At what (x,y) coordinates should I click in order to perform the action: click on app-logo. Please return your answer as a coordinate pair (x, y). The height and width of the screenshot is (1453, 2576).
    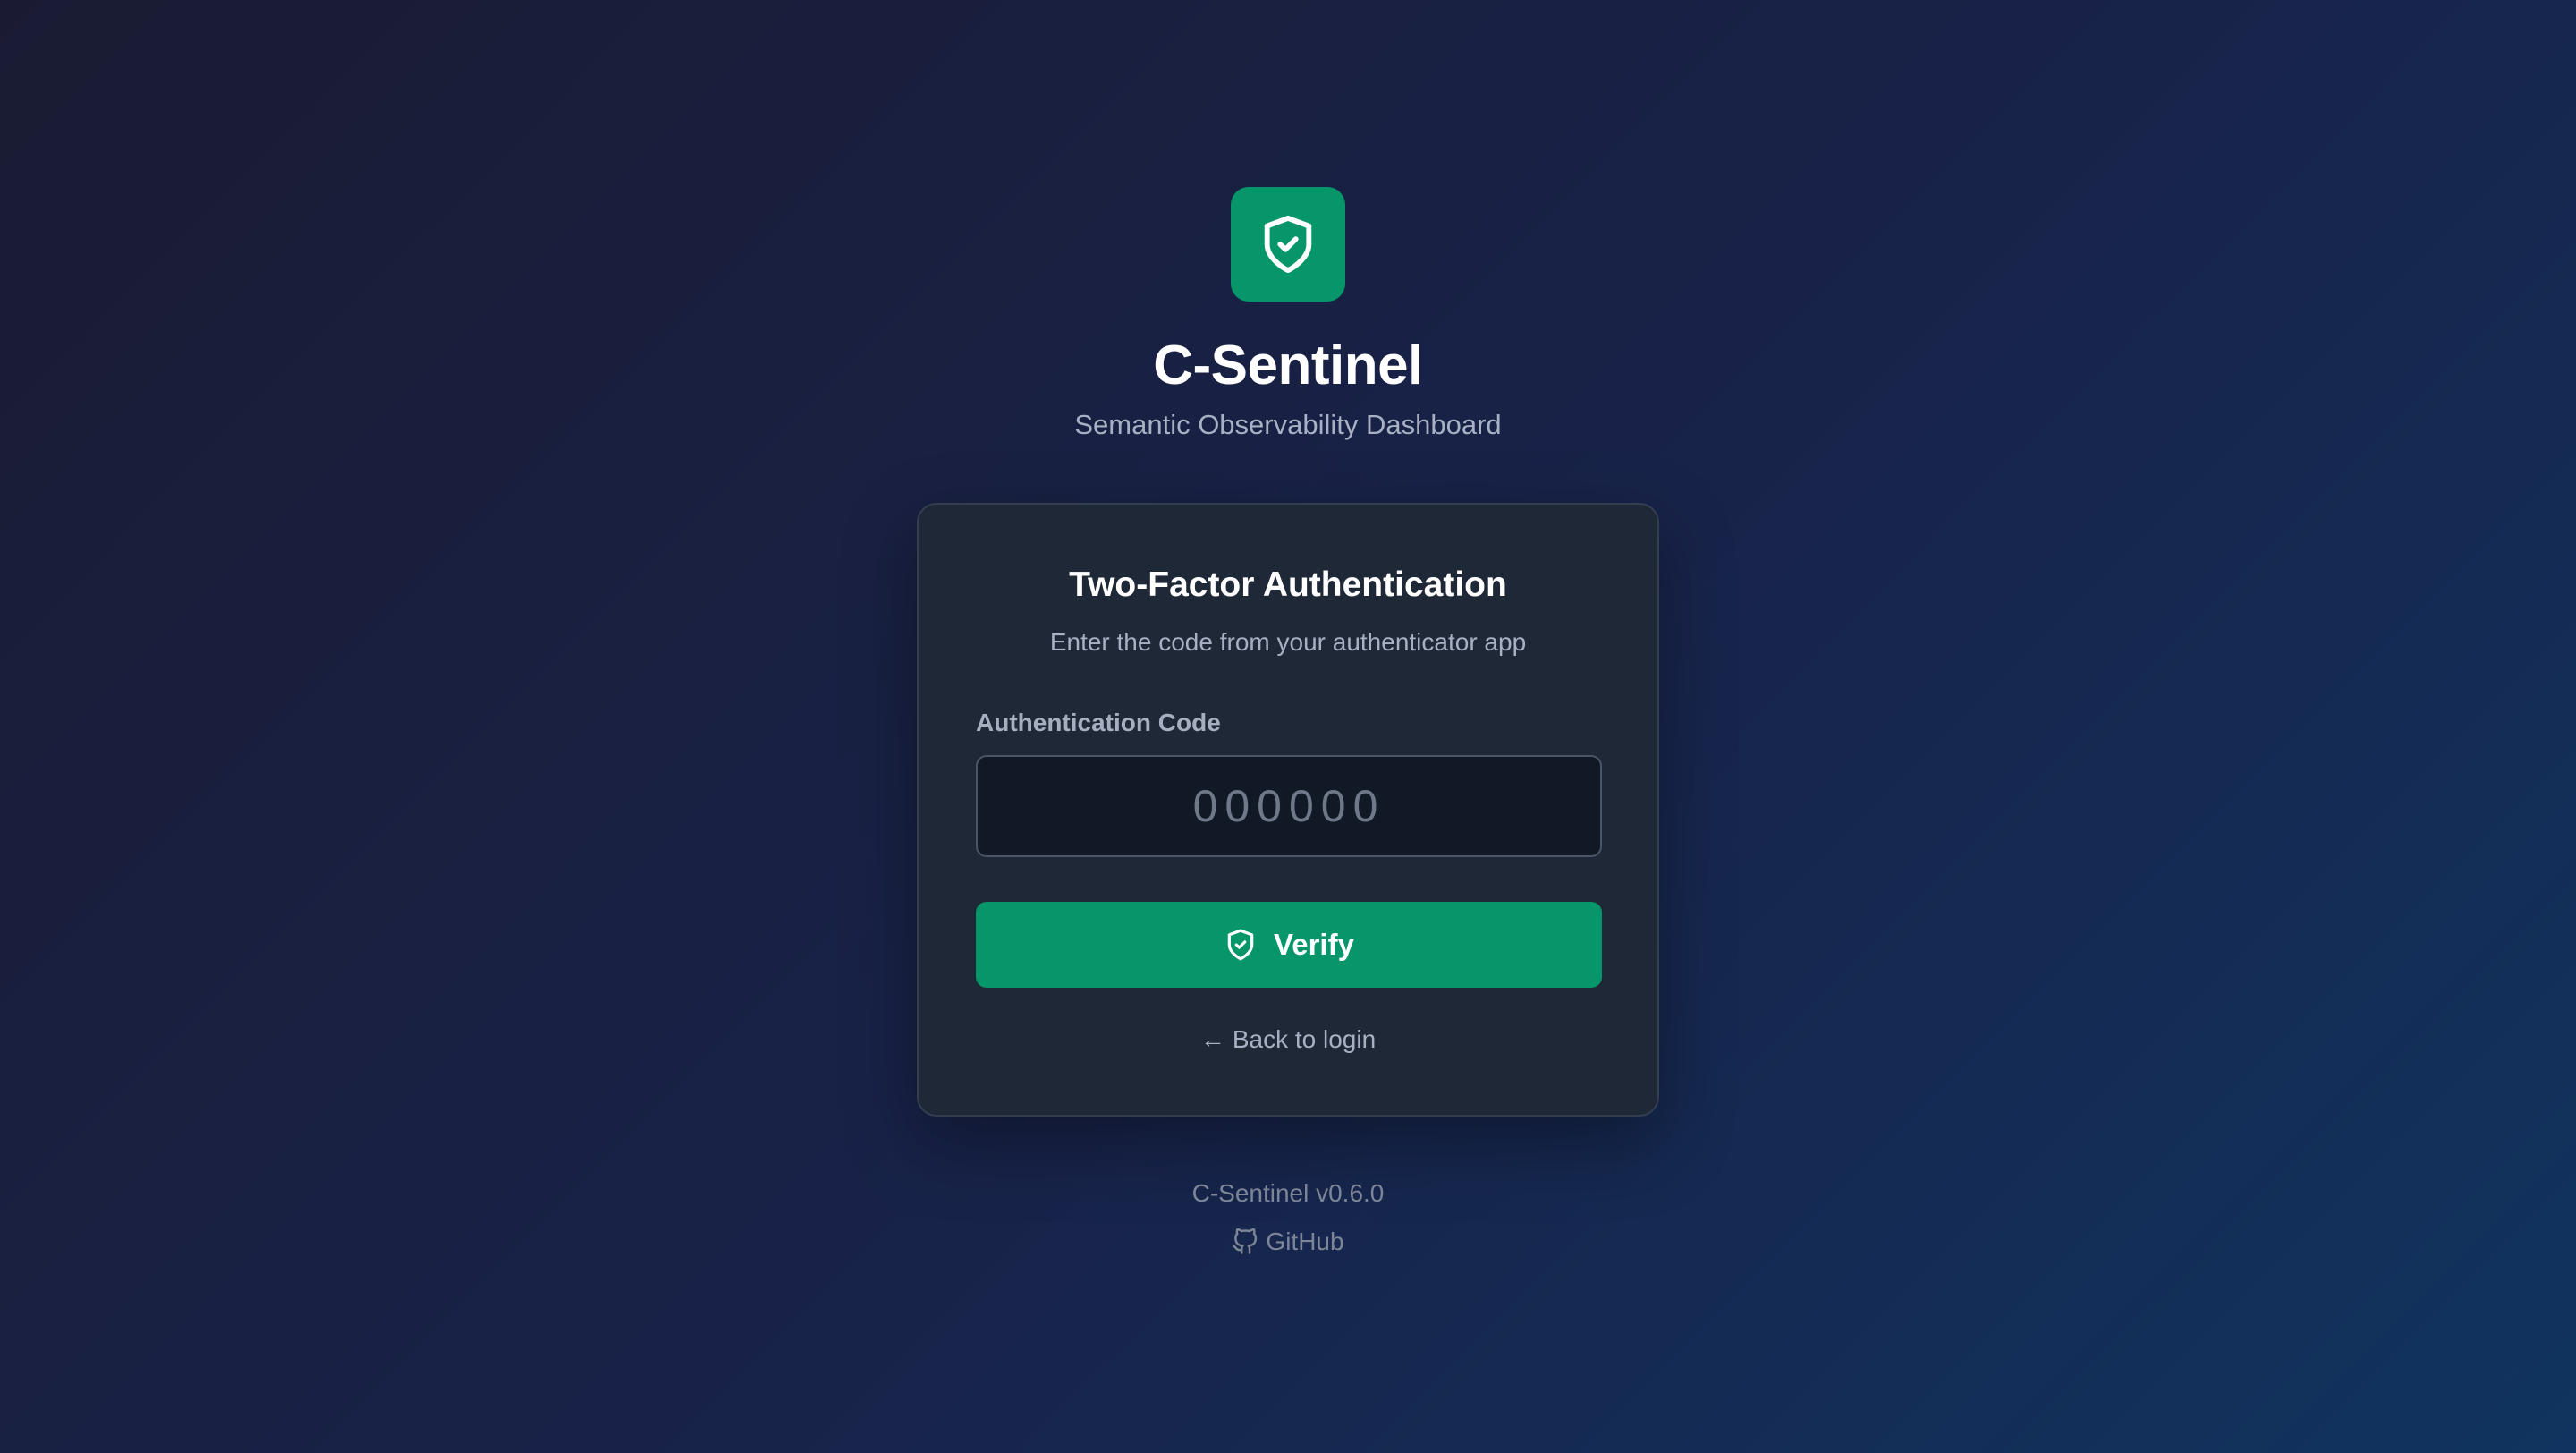
    Looking at the image, I should click on (1288, 244).